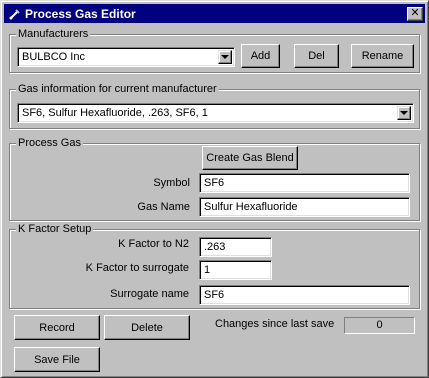 The image size is (429, 378). Describe the element at coordinates (55, 229) in the screenshot. I see `k-factor-group-label: K Factor Setup` at that location.